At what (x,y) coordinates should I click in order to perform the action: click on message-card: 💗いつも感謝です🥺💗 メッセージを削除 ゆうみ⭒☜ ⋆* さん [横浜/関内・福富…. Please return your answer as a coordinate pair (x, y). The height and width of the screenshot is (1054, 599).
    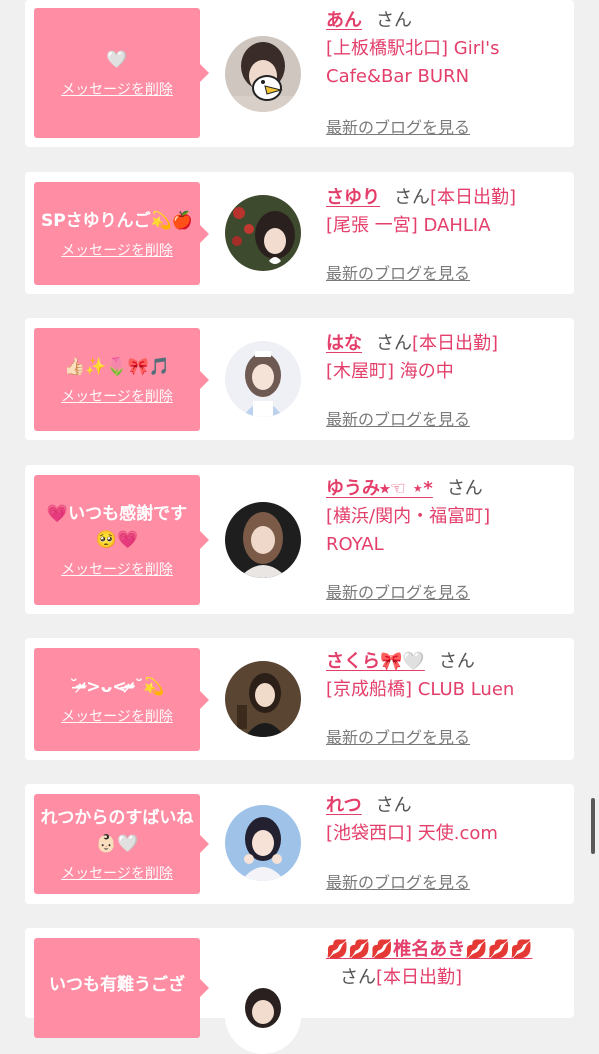
    Looking at the image, I should click on (299, 539).